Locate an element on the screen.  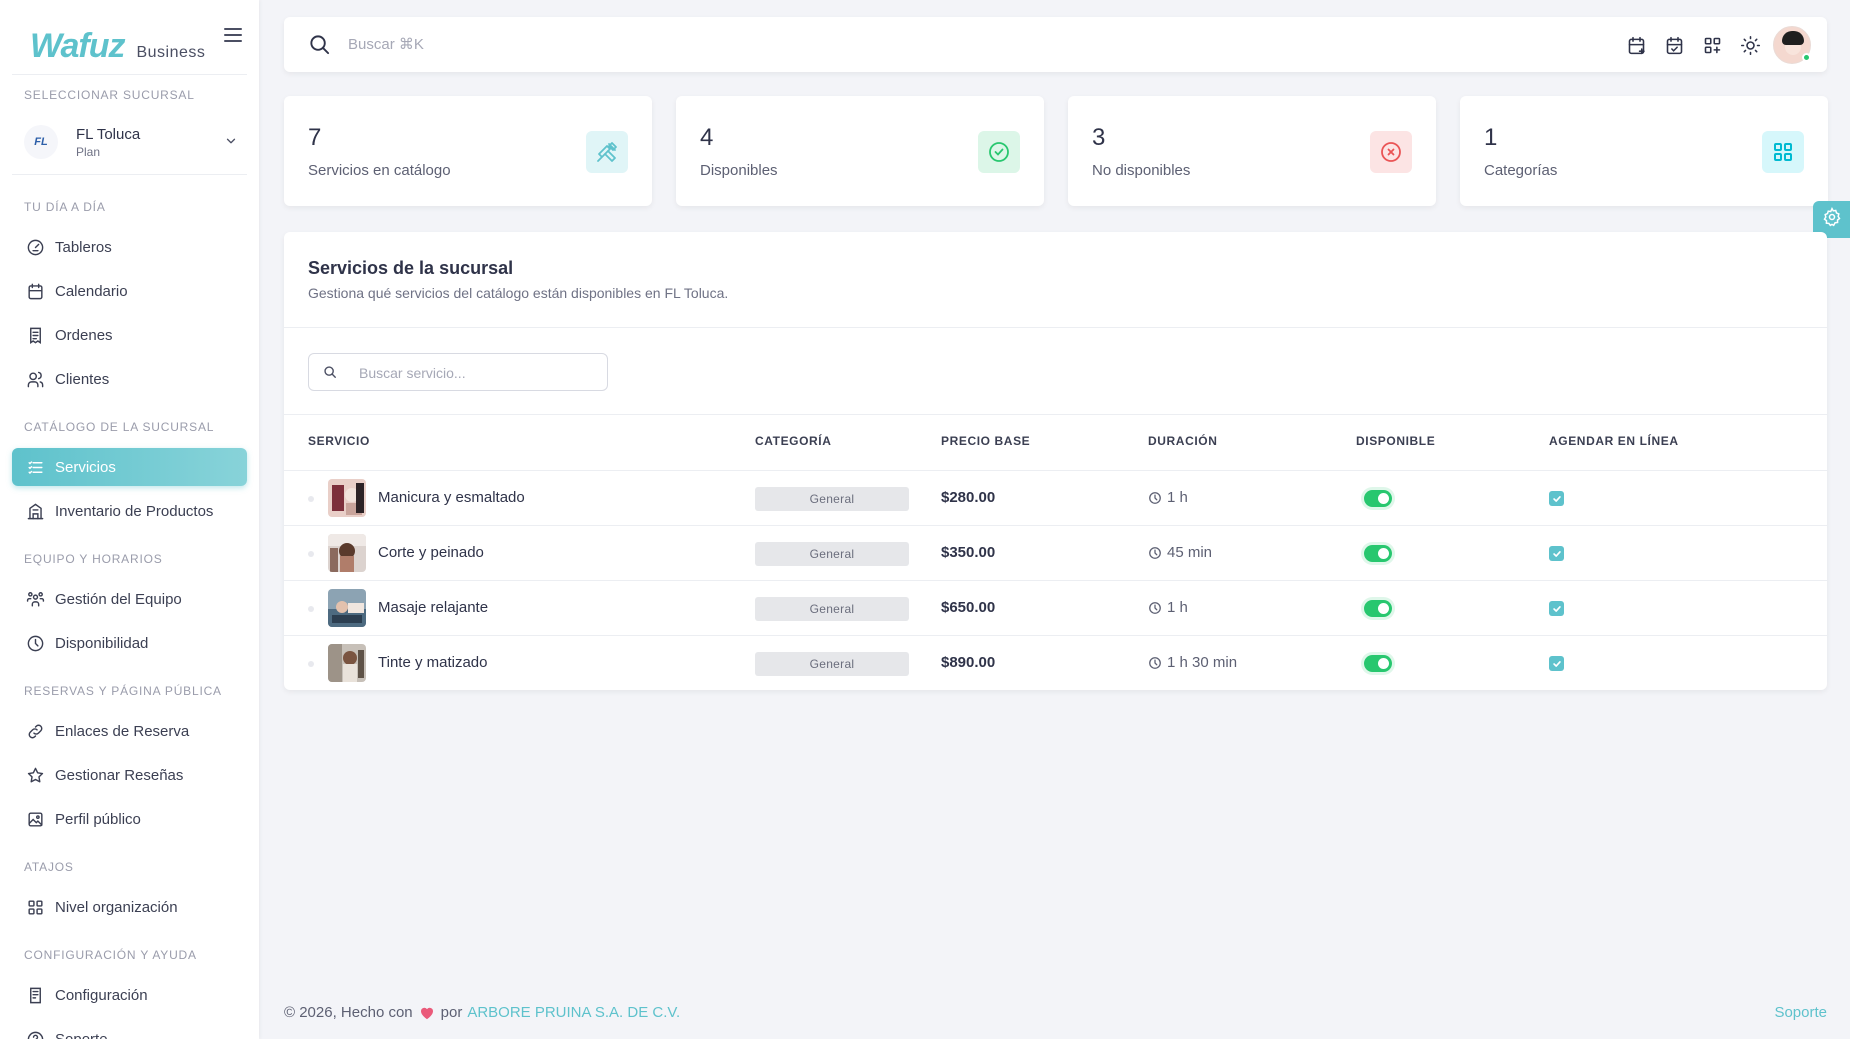
column-header-online: AGENDAR EN LÍNEA is located at coordinates (1614, 441).